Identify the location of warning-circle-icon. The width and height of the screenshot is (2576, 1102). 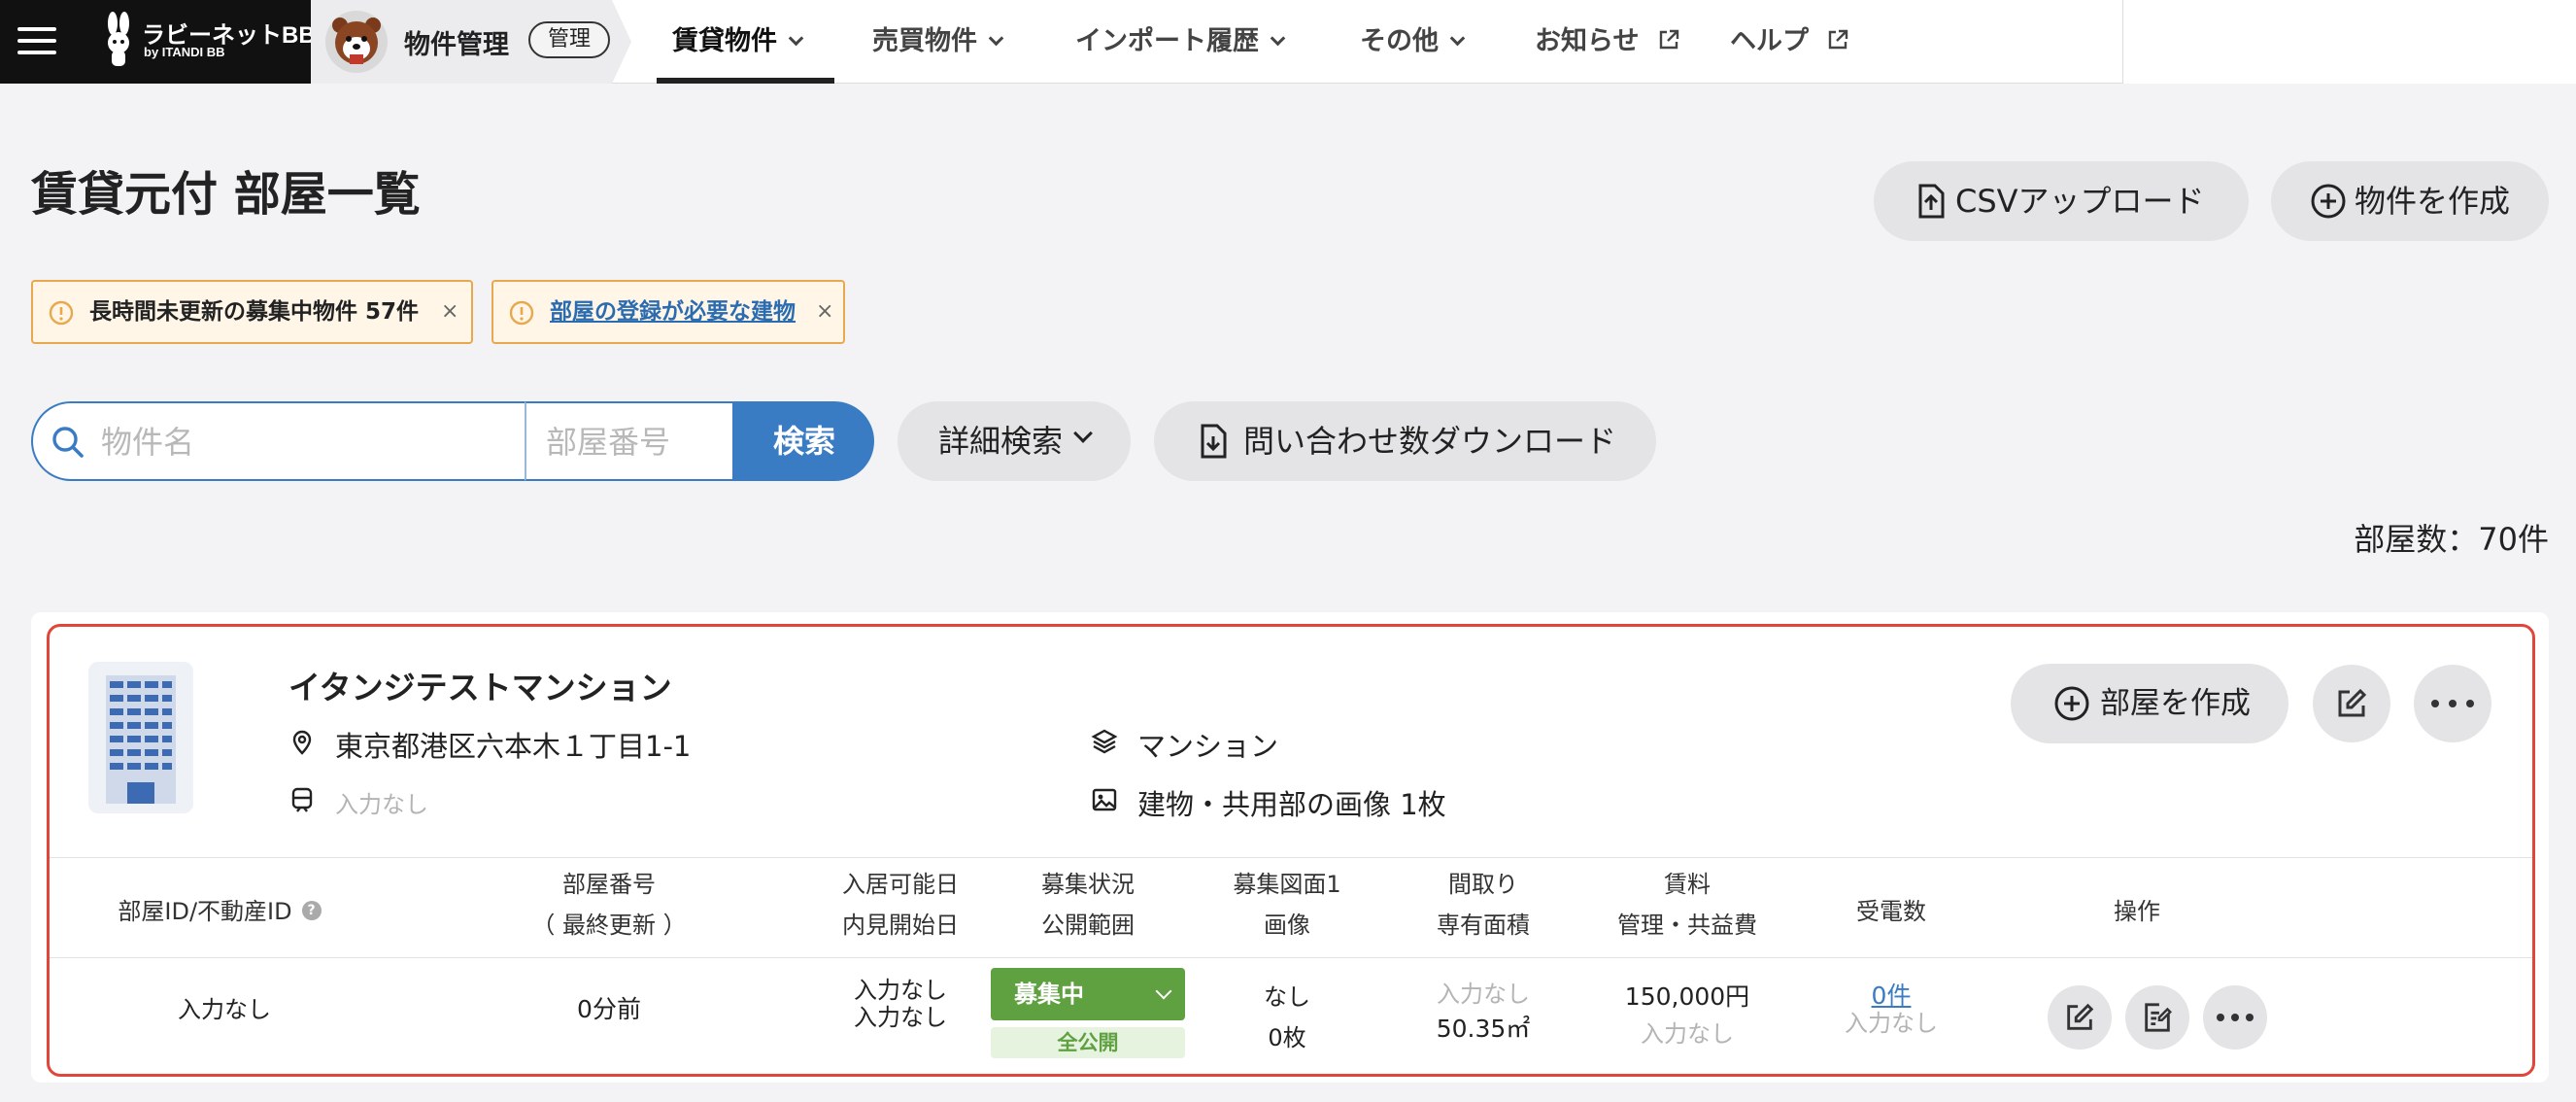
(61, 313).